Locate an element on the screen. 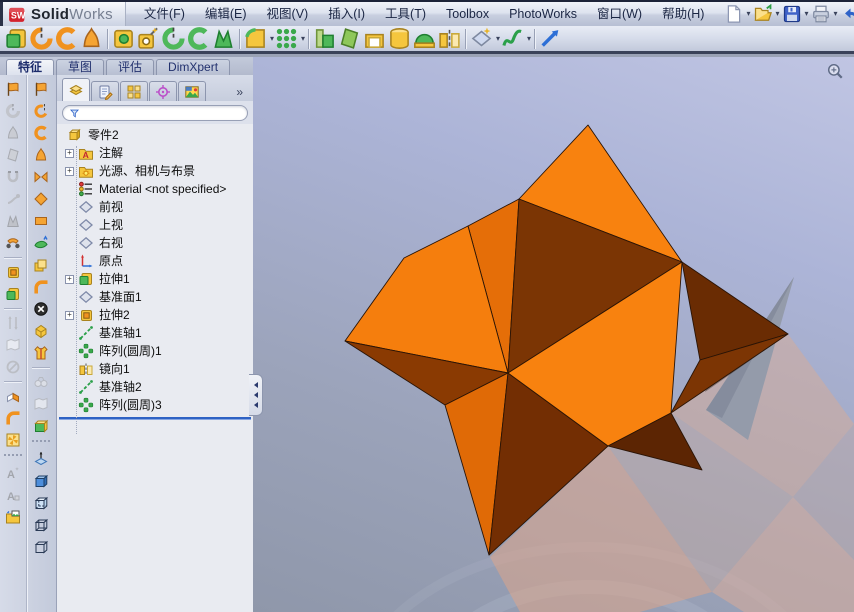  menu-tools: 工具(T) is located at coordinates (405, 14).